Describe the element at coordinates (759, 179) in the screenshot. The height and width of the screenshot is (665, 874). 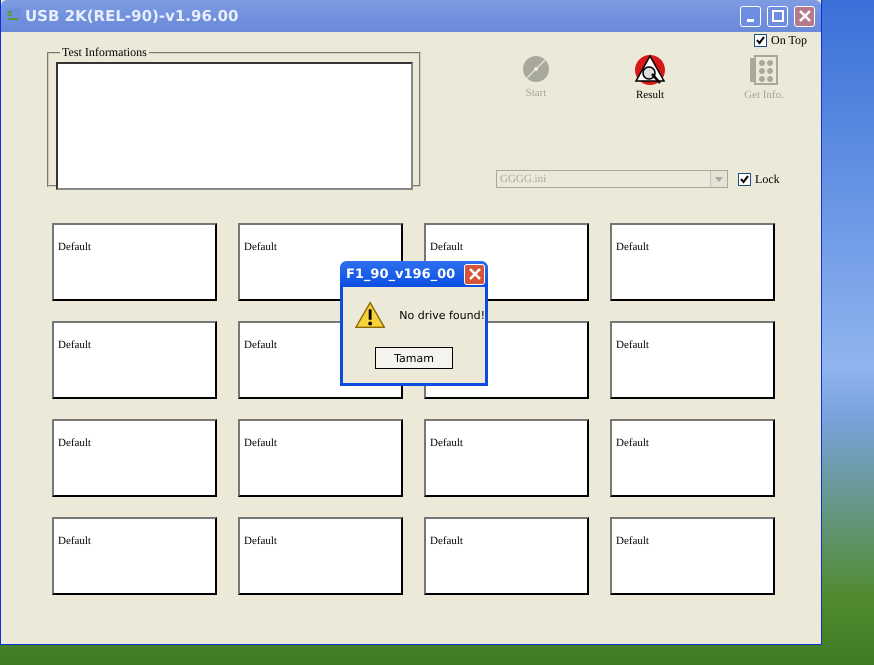
I see `lock-checkbox: Lock` at that location.